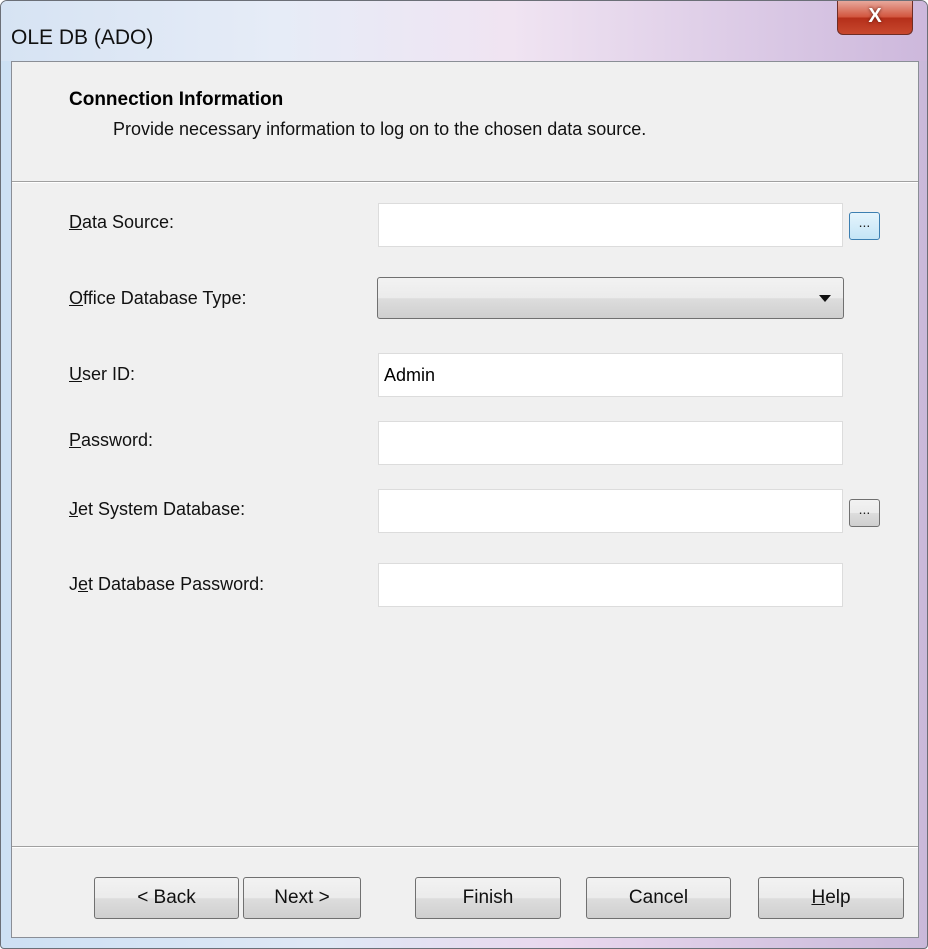 The height and width of the screenshot is (949, 928). Describe the element at coordinates (111, 440) in the screenshot. I see `password-label: Password:` at that location.